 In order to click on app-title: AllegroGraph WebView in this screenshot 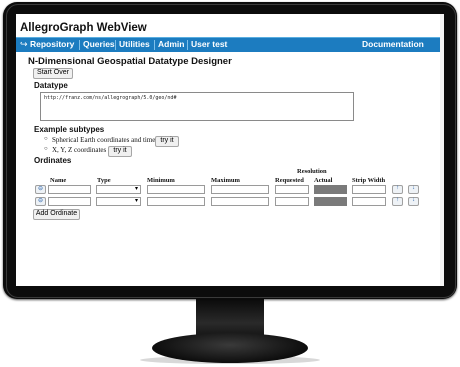, I will do `click(83, 28)`.